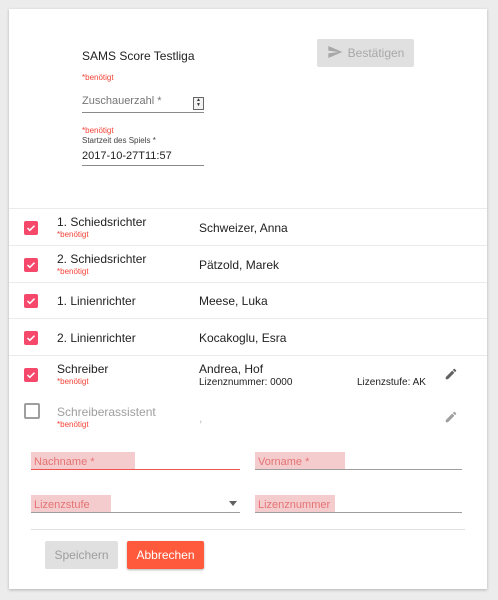  I want to click on firstname-input: Vorname *, so click(300, 461).